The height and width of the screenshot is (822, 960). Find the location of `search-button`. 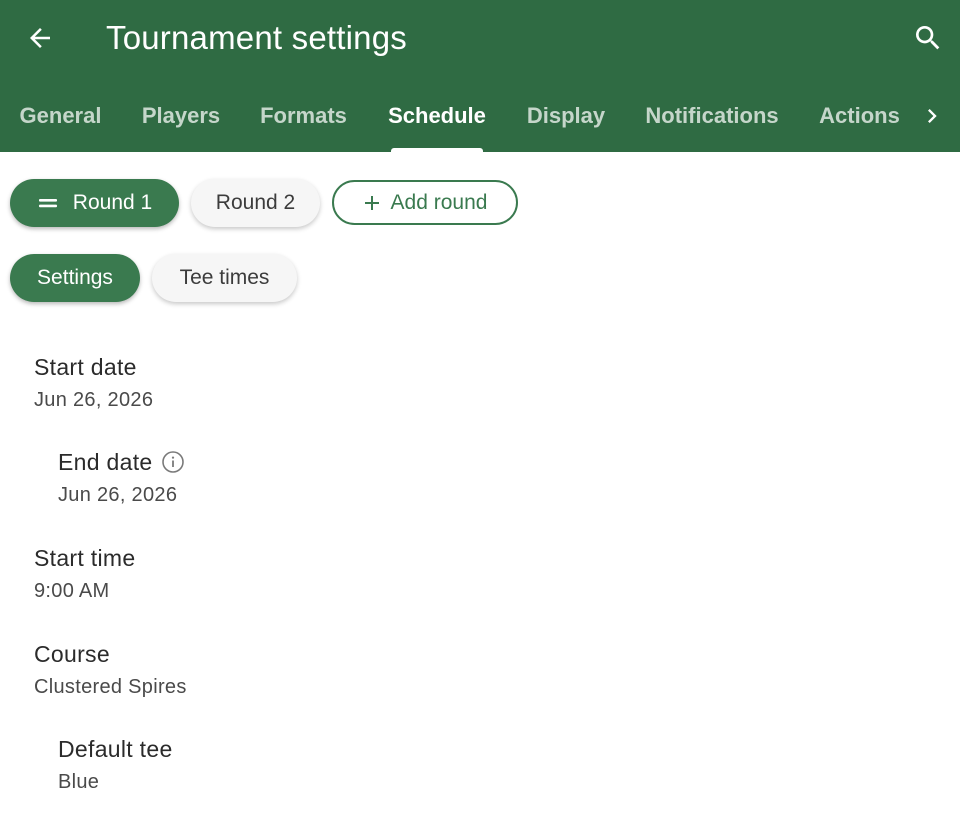

search-button is located at coordinates (928, 38).